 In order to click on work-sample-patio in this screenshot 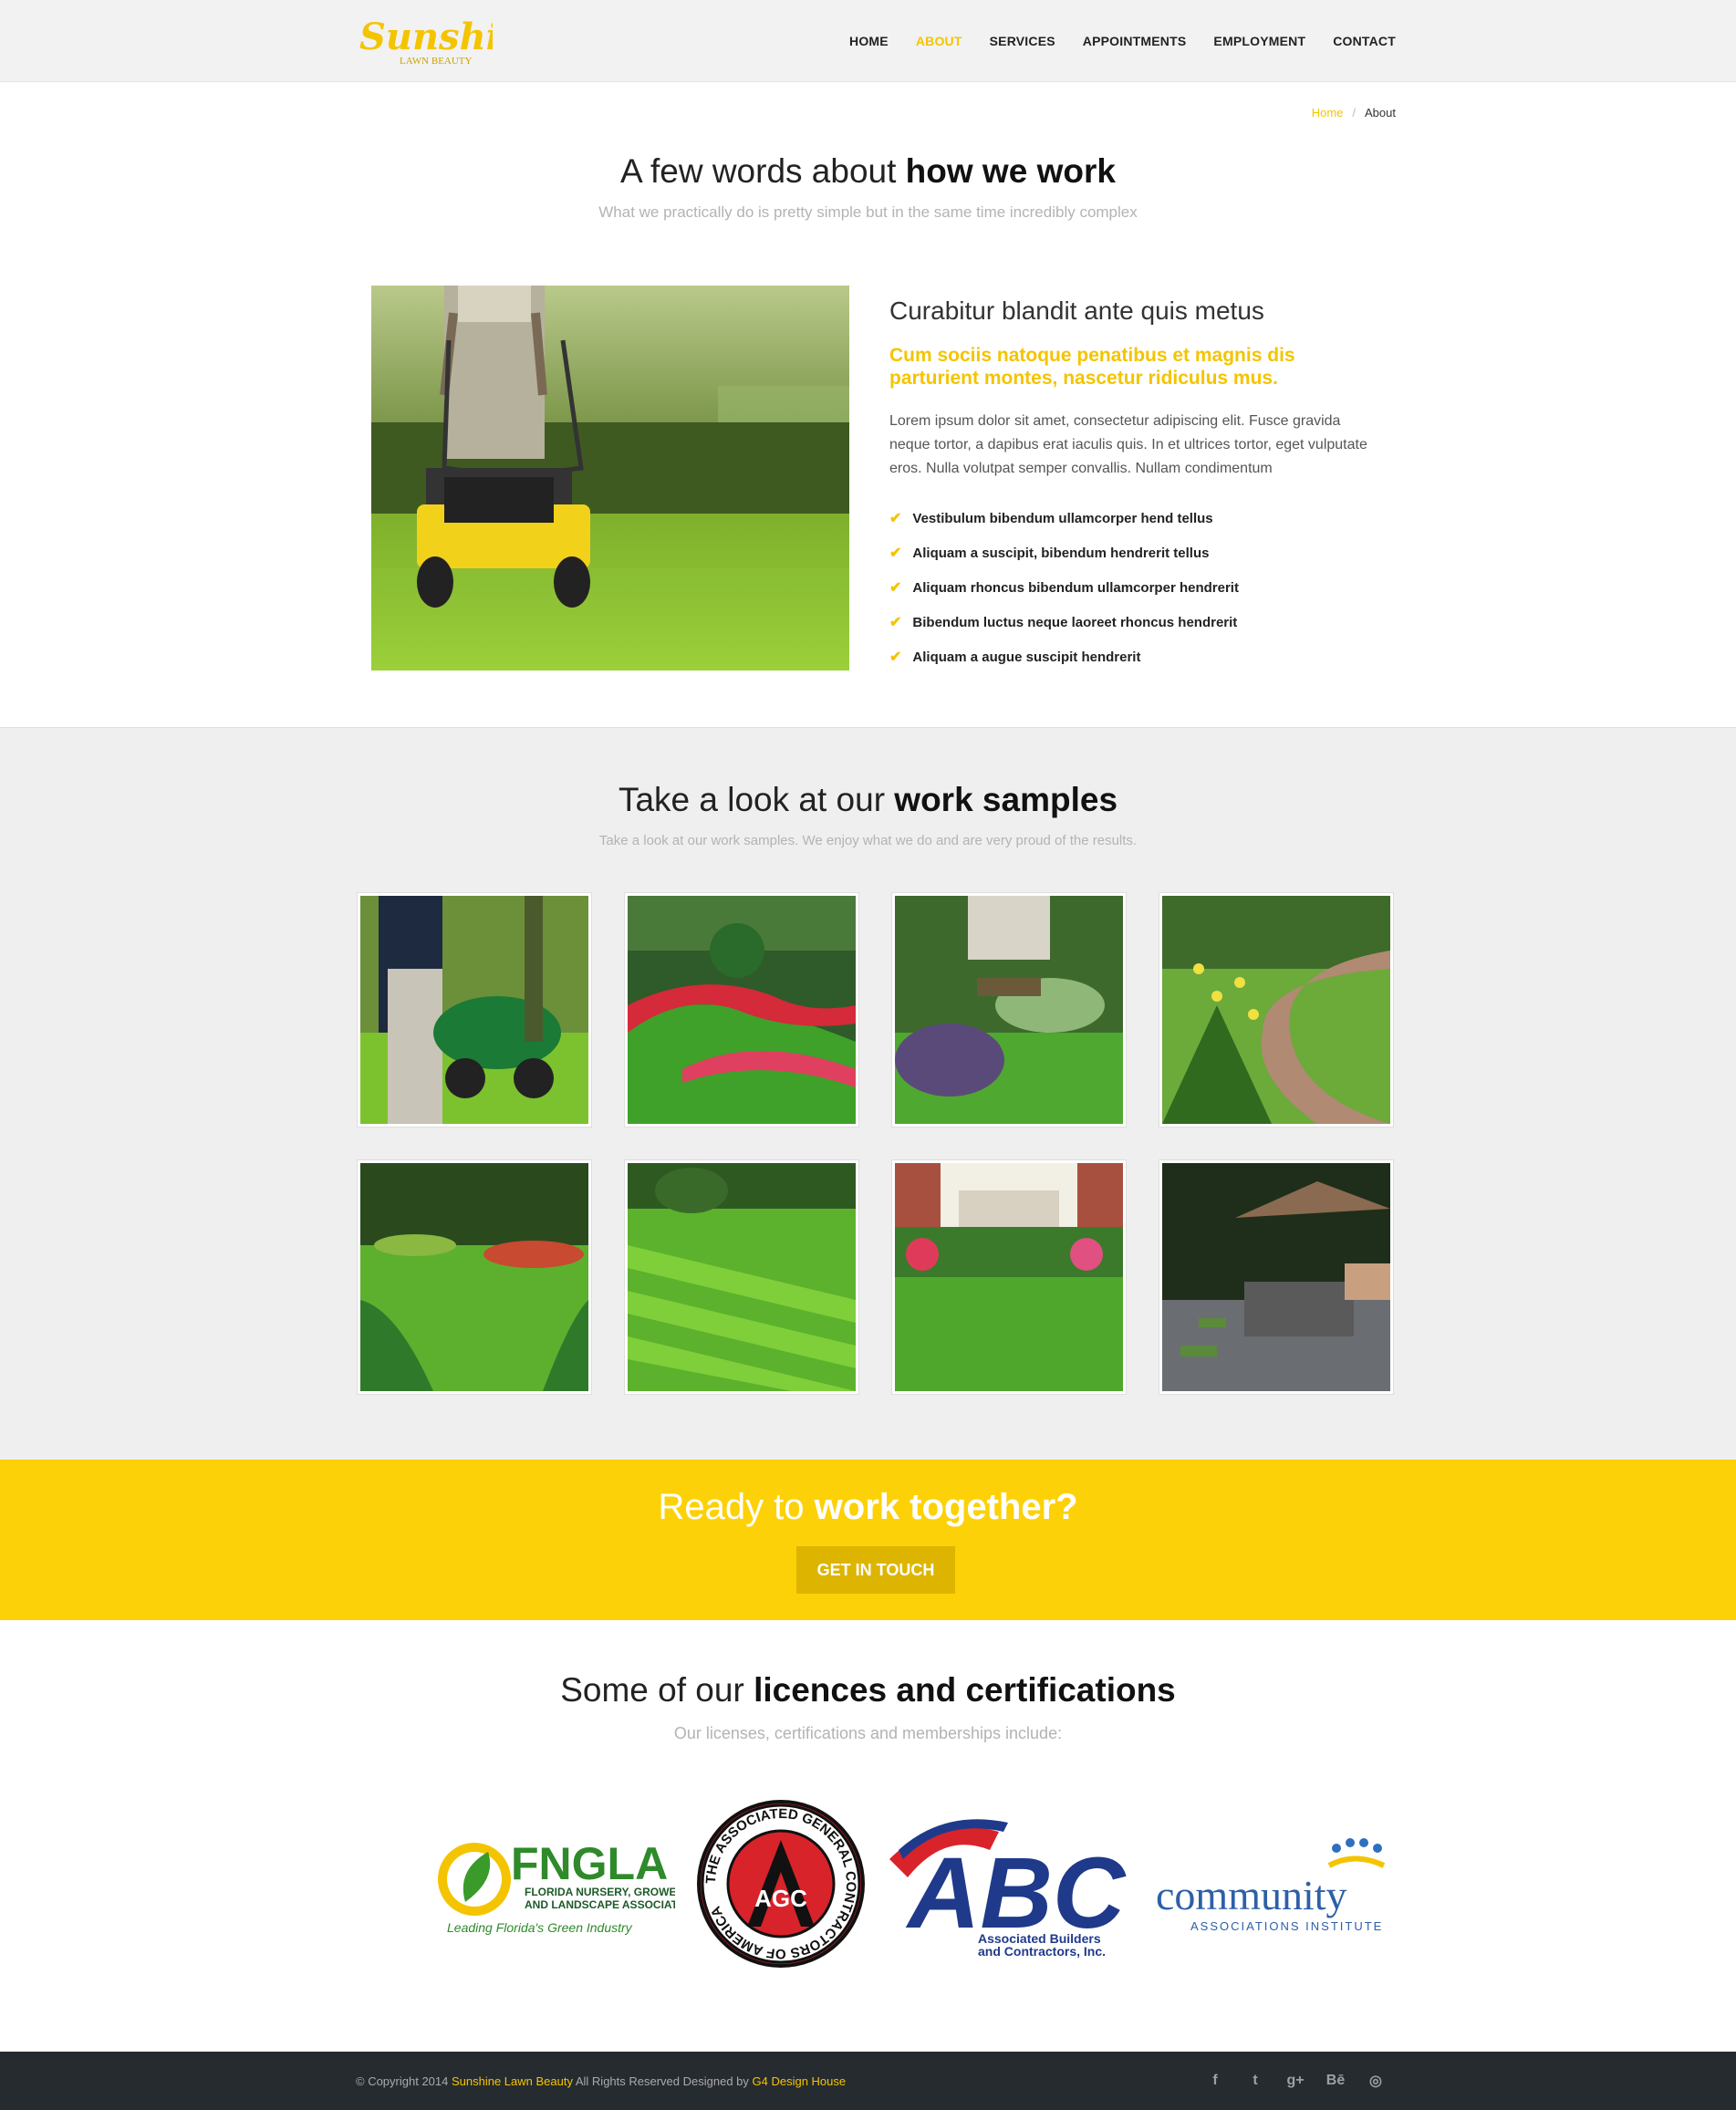, I will do `click(1276, 1277)`.